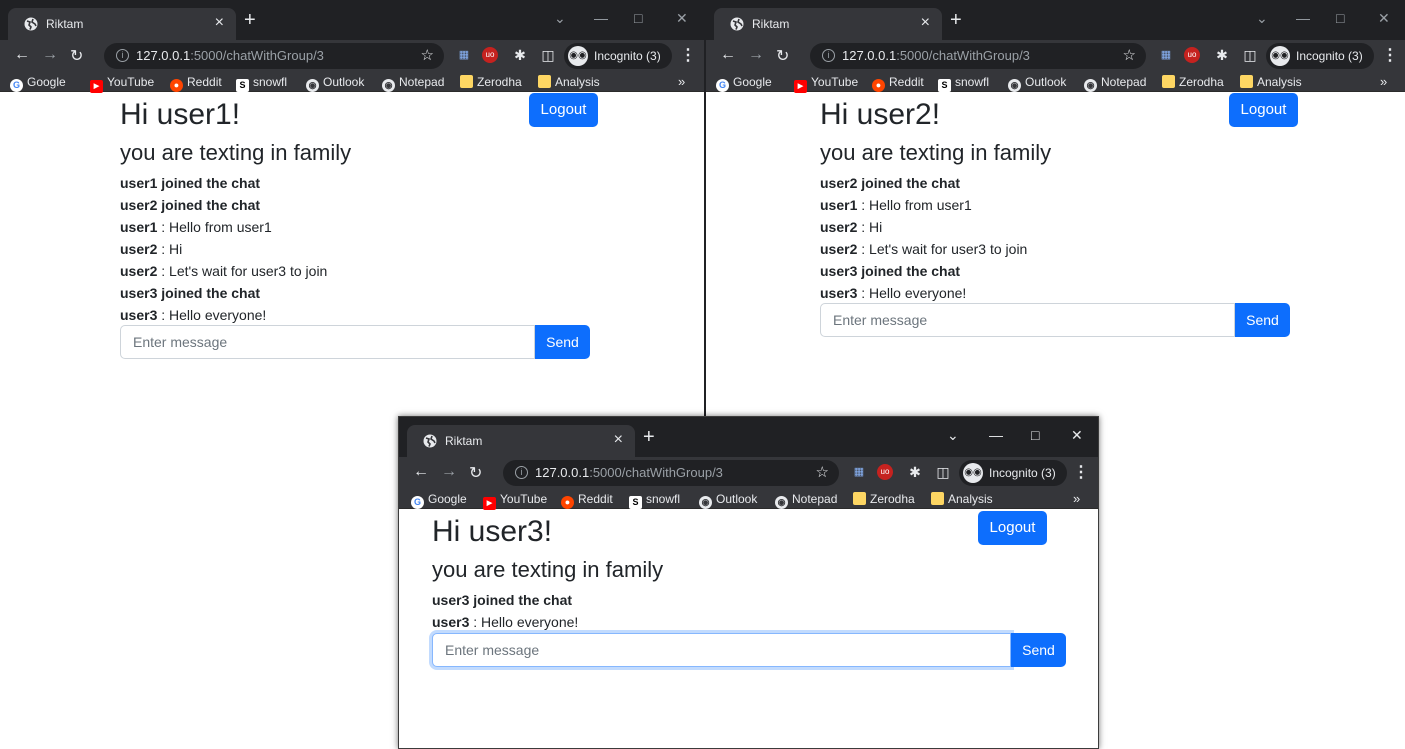  What do you see at coordinates (923, 271) in the screenshot?
I see `system-message: user3 joined the chat` at bounding box center [923, 271].